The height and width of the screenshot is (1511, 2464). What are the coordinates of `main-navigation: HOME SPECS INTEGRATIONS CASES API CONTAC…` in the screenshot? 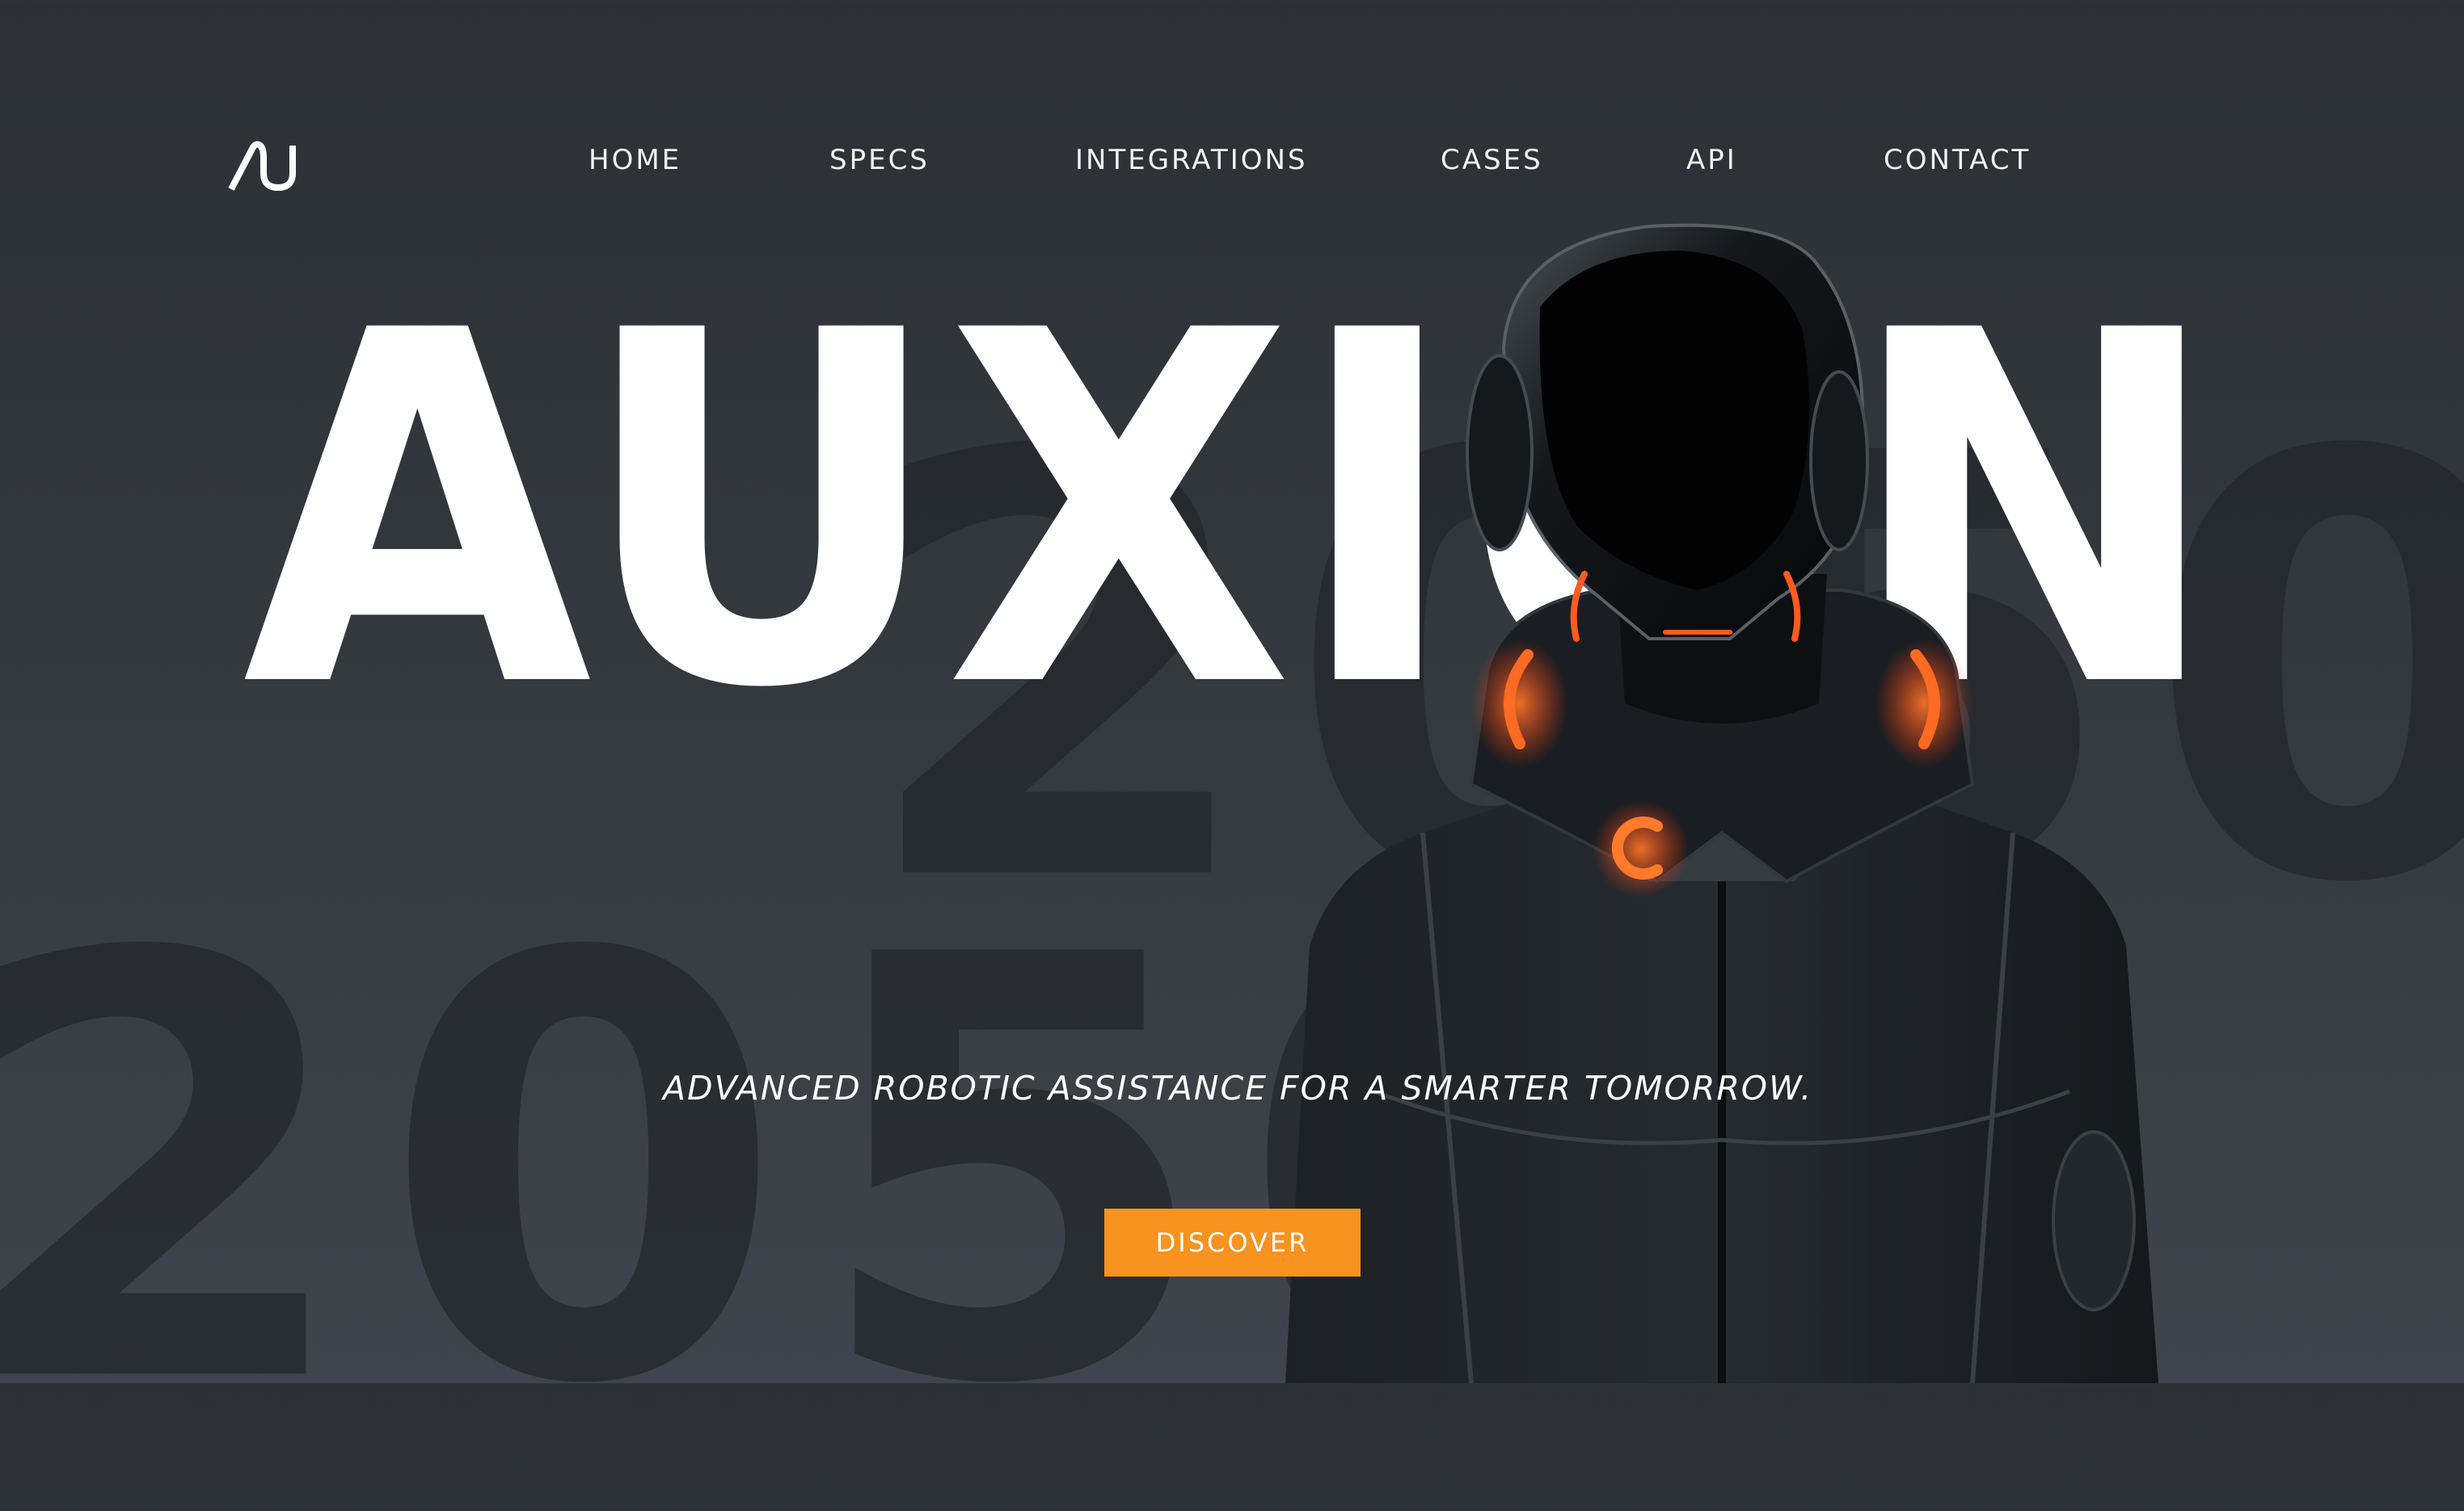 It's located at (1232, 164).